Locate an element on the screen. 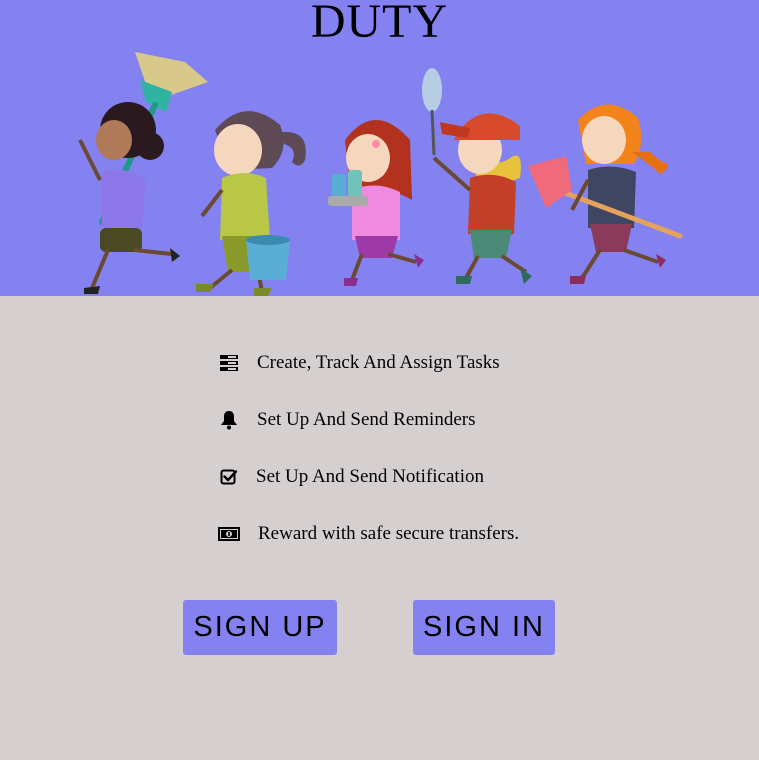 The width and height of the screenshot is (759, 760). list-icon is located at coordinates (229, 363).